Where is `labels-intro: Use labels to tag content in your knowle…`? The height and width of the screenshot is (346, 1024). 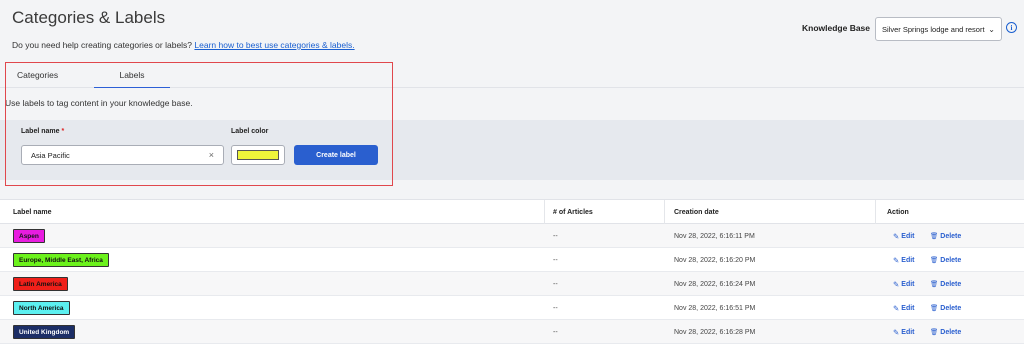
labels-intro: Use labels to tag content in your knowle… is located at coordinates (99, 103).